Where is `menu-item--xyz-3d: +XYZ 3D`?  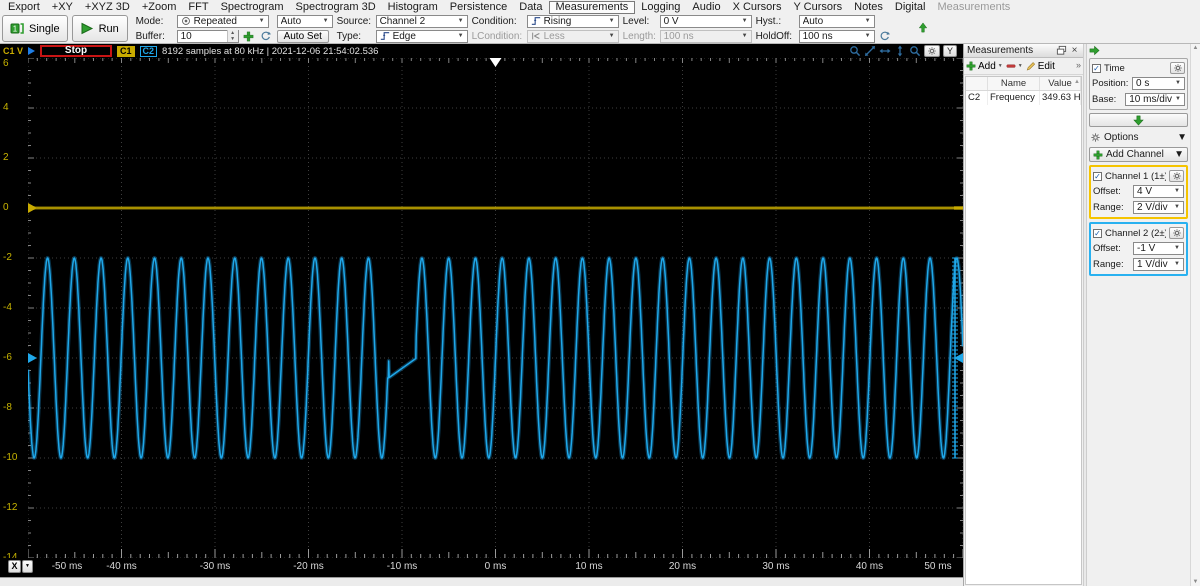 menu-item--xyz-3d: +XYZ 3D is located at coordinates (107, 7).